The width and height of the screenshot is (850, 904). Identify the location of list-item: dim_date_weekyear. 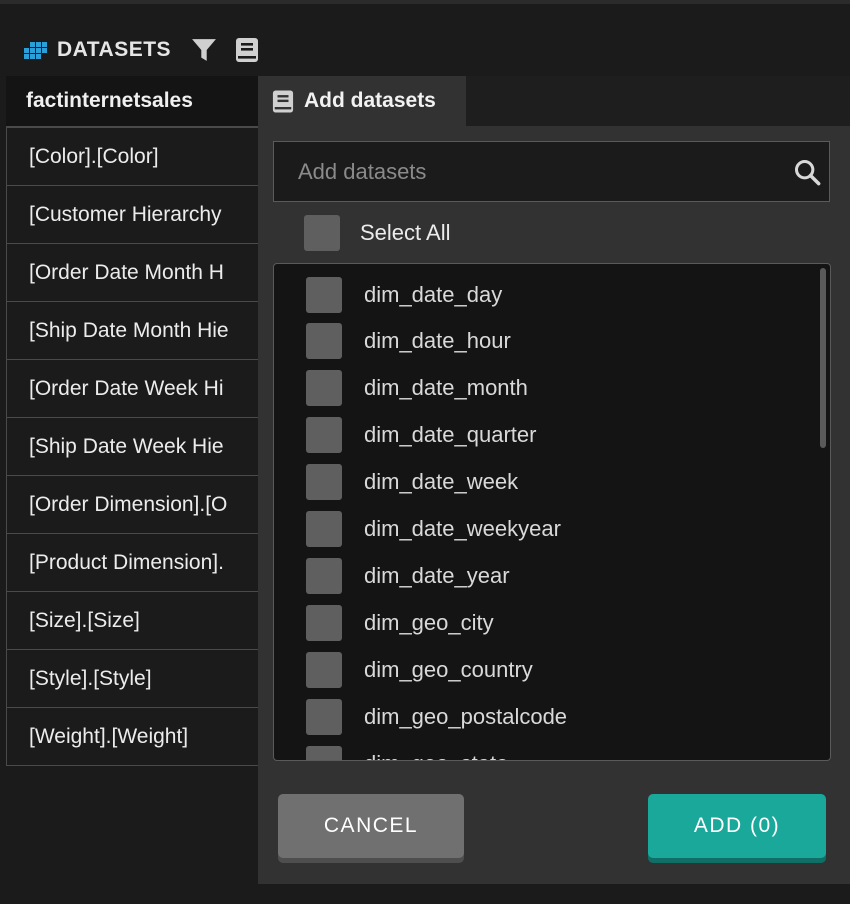
(433, 529).